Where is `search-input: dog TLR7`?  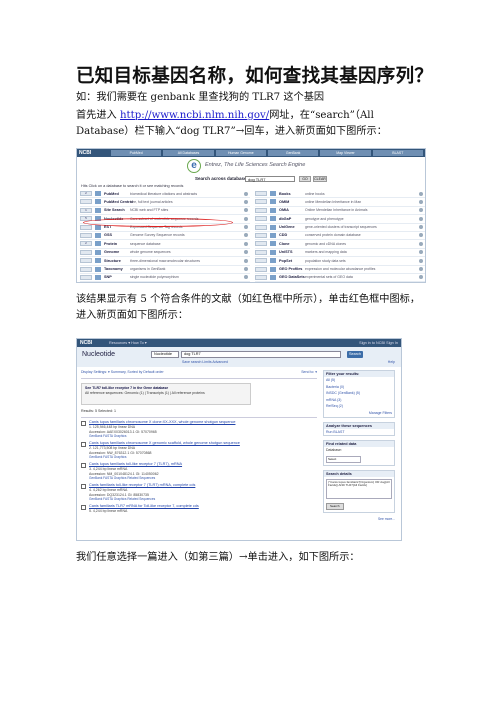
search-input: dog TLR7 is located at coordinates (270, 179).